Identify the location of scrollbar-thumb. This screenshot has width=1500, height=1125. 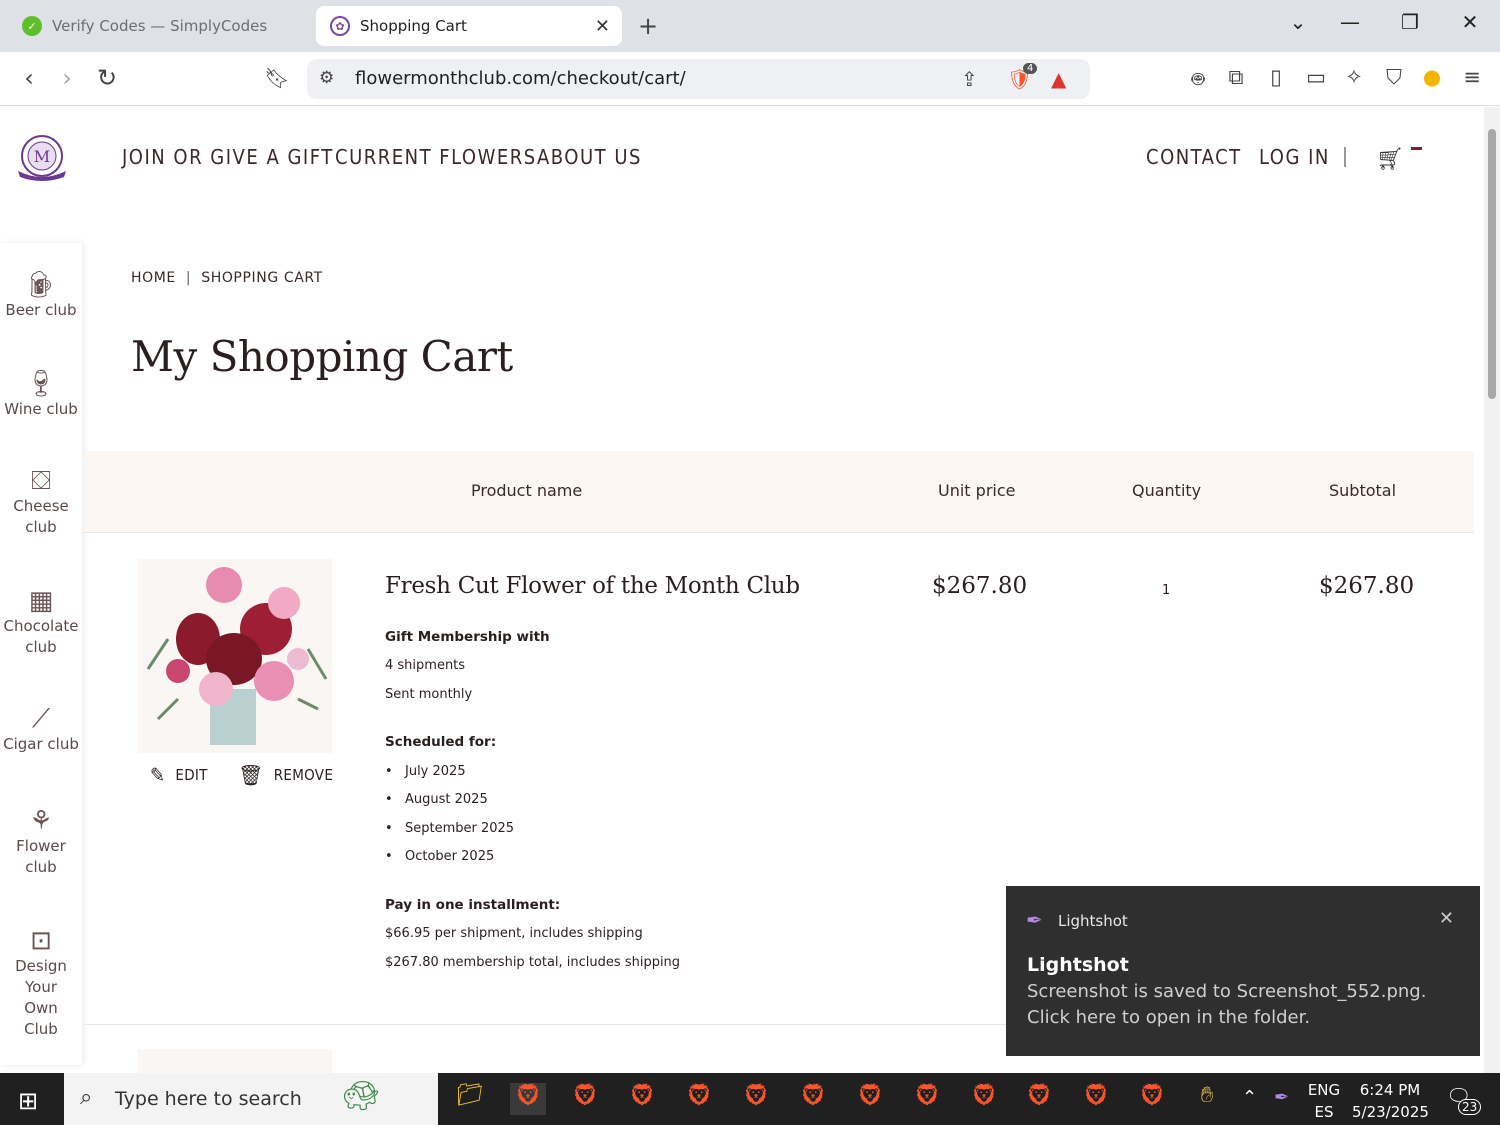
(1492, 264).